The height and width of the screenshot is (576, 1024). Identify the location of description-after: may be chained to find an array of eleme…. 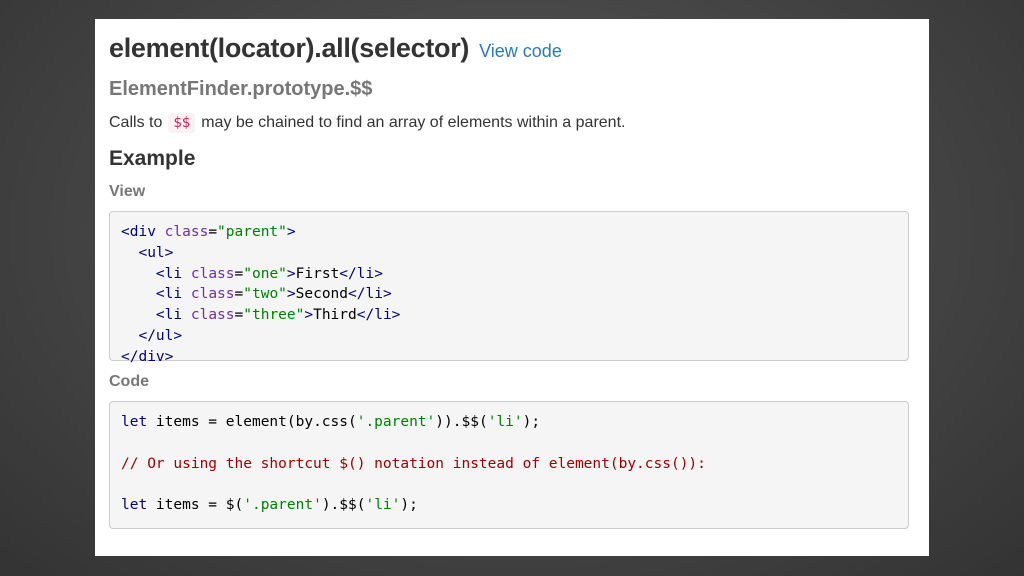
(413, 122).